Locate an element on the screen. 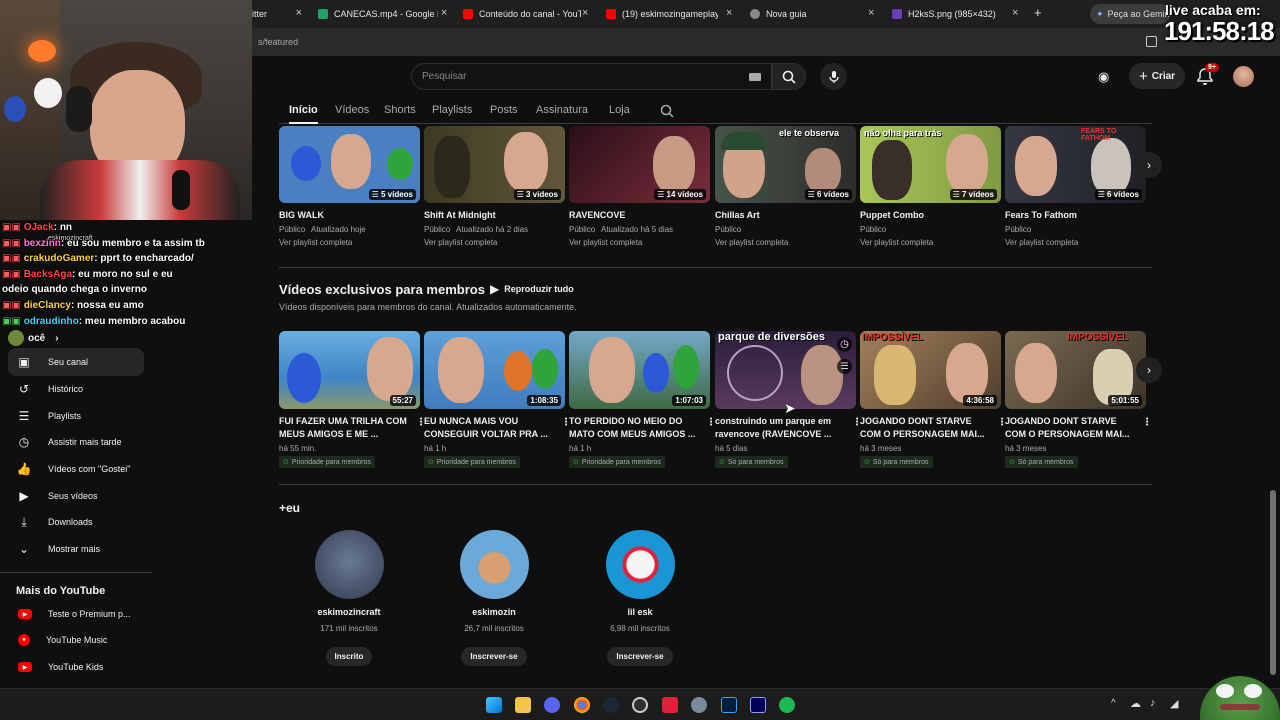  subscribed-button: Inscrito is located at coordinates (349, 656).